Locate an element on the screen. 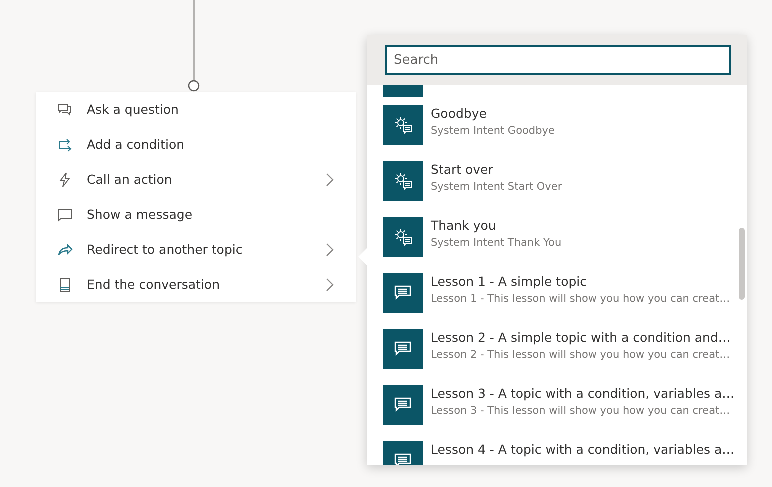 This screenshot has width=772, height=487. menu-item: Ask a question is located at coordinates (196, 109).